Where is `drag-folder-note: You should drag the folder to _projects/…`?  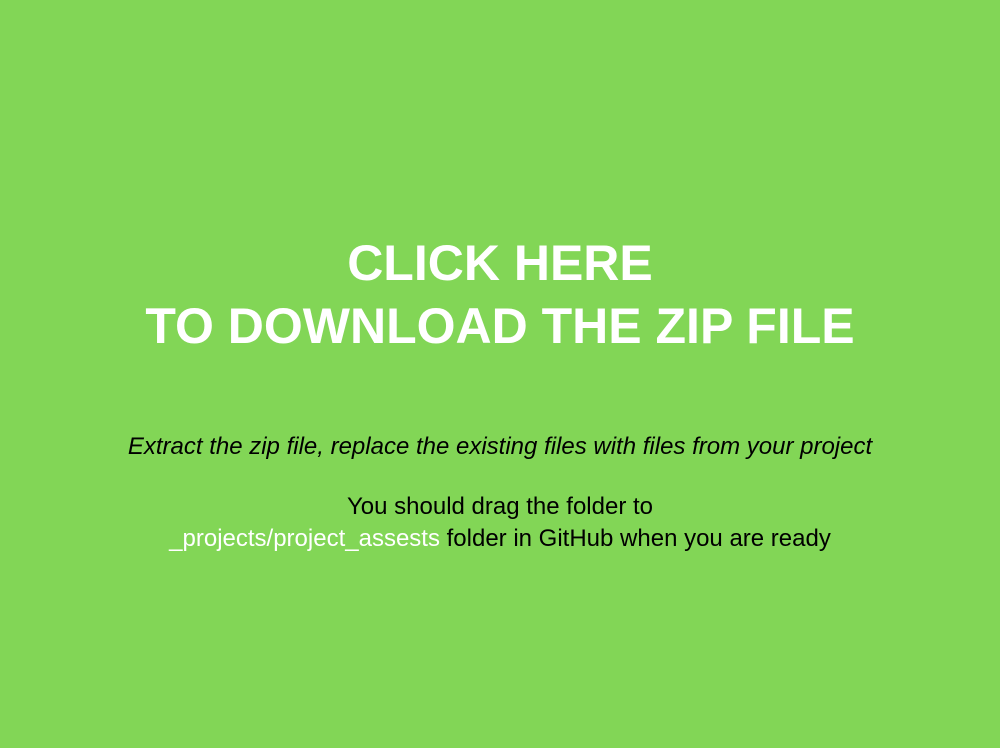
drag-folder-note: You should drag the folder to _projects/… is located at coordinates (500, 523).